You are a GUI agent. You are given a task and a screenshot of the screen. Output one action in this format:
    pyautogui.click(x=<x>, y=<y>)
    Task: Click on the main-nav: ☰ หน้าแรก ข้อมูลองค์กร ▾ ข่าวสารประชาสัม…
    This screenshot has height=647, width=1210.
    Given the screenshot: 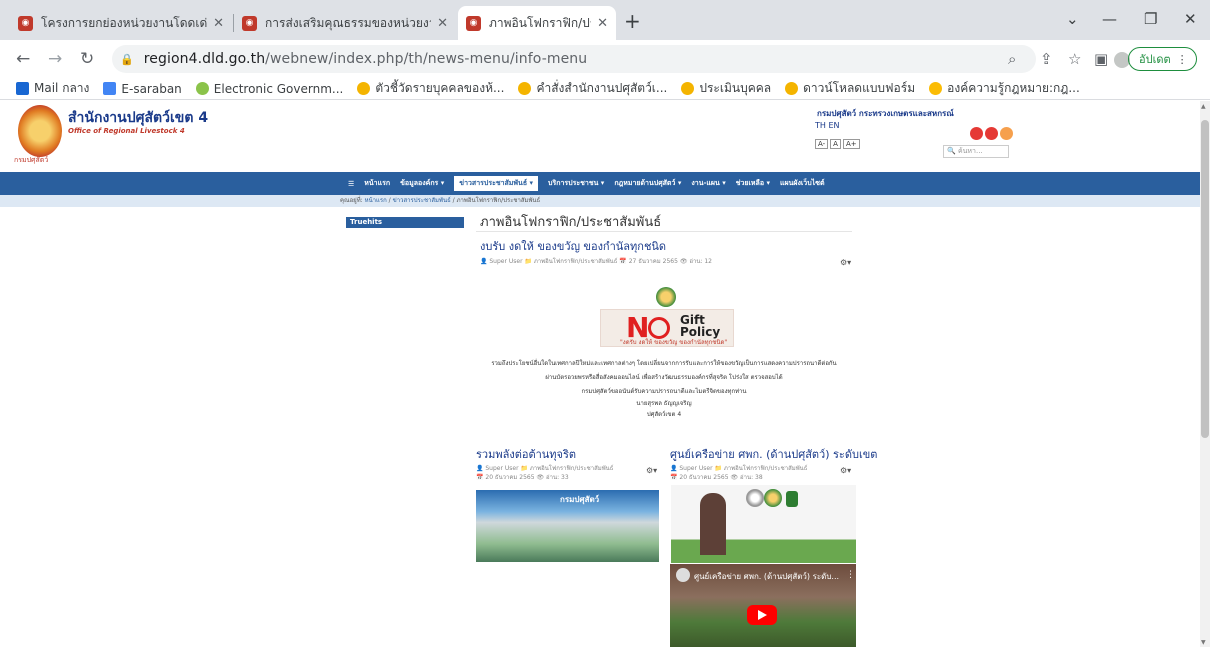 What is the action you would take?
    pyautogui.click(x=600, y=183)
    